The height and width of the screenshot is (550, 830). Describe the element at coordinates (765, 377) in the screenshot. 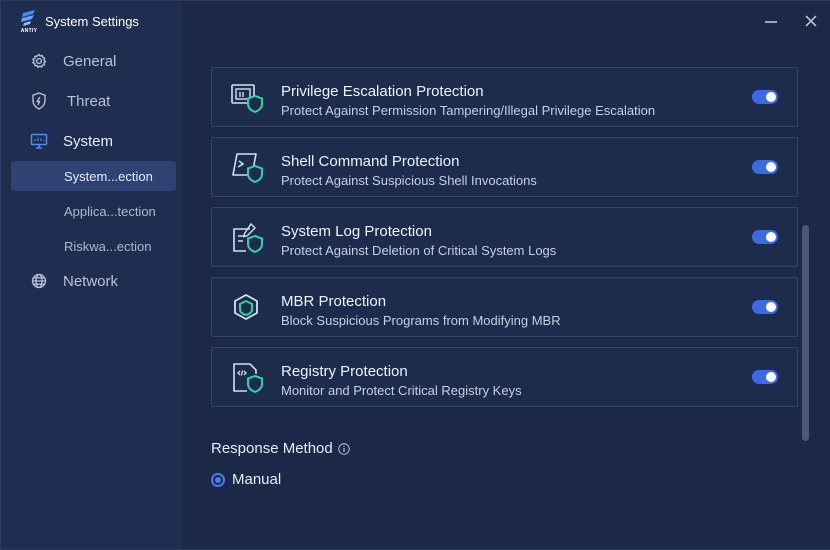

I see `registry-toggle` at that location.